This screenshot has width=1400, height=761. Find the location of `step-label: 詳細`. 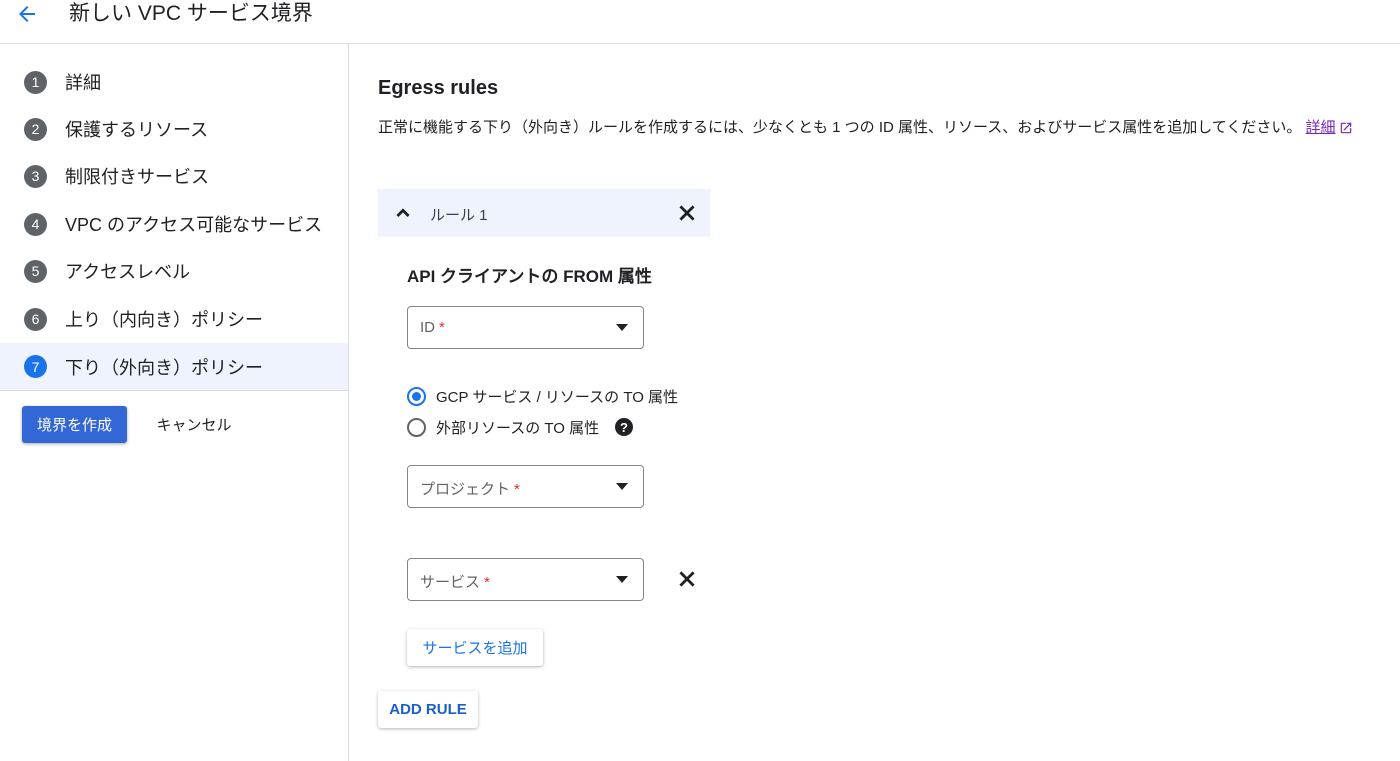

step-label: 詳細 is located at coordinates (83, 83).